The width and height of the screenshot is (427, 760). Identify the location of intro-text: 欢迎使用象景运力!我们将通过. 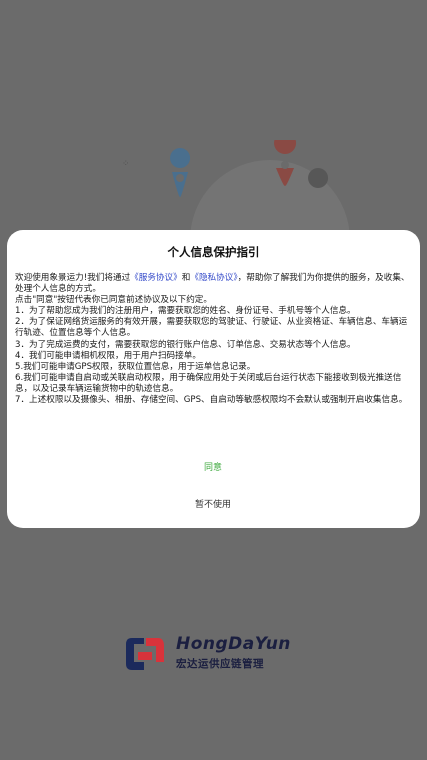
(73, 278).